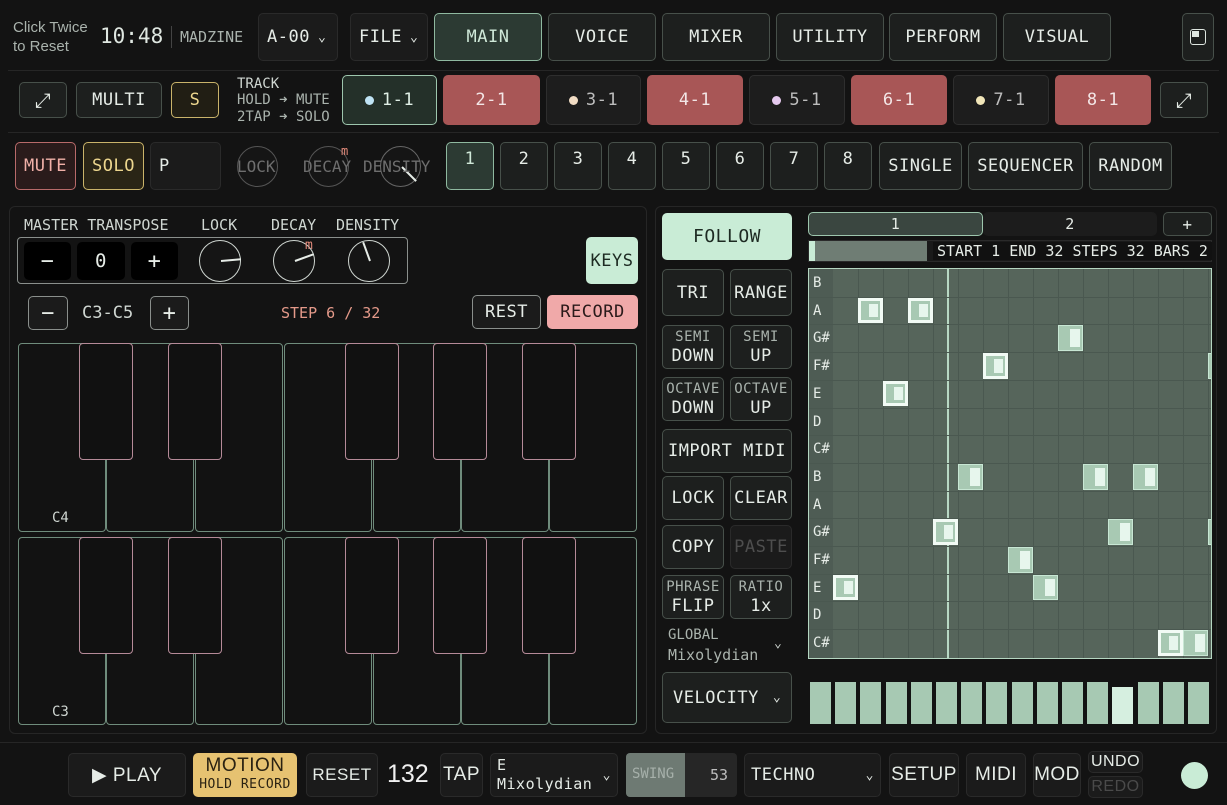 This screenshot has height=805, width=1227. Describe the element at coordinates (1198, 37) in the screenshot. I see `window-toggle-button` at that location.